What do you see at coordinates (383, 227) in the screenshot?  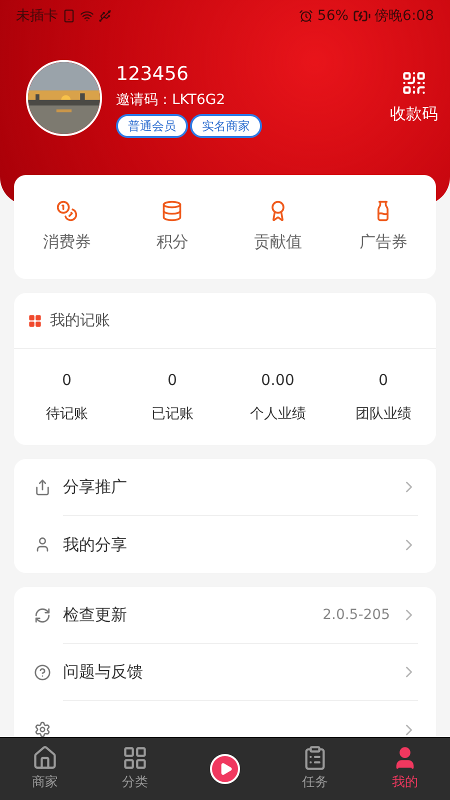 I see `asset-item: 广告券` at bounding box center [383, 227].